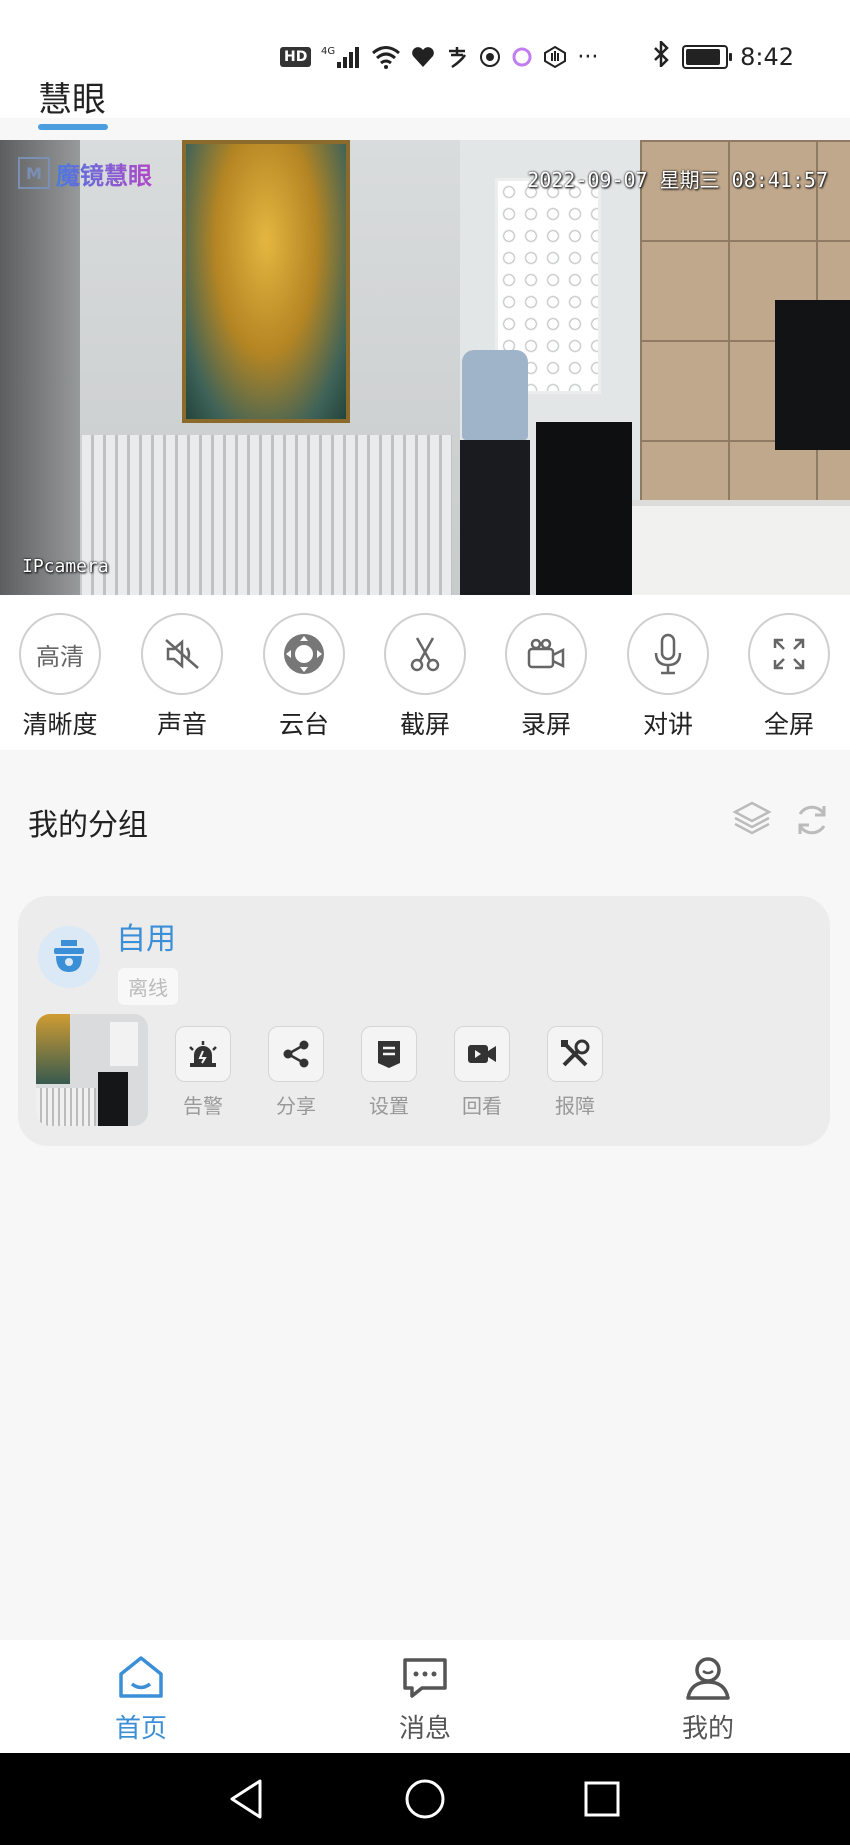  What do you see at coordinates (522, 57) in the screenshot?
I see `circle-app-icon` at bounding box center [522, 57].